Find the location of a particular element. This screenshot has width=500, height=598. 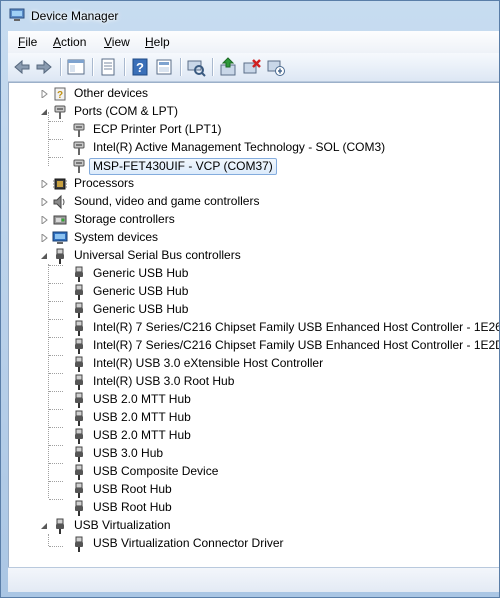

tree-label: USB Virtualization is located at coordinates (122, 525).